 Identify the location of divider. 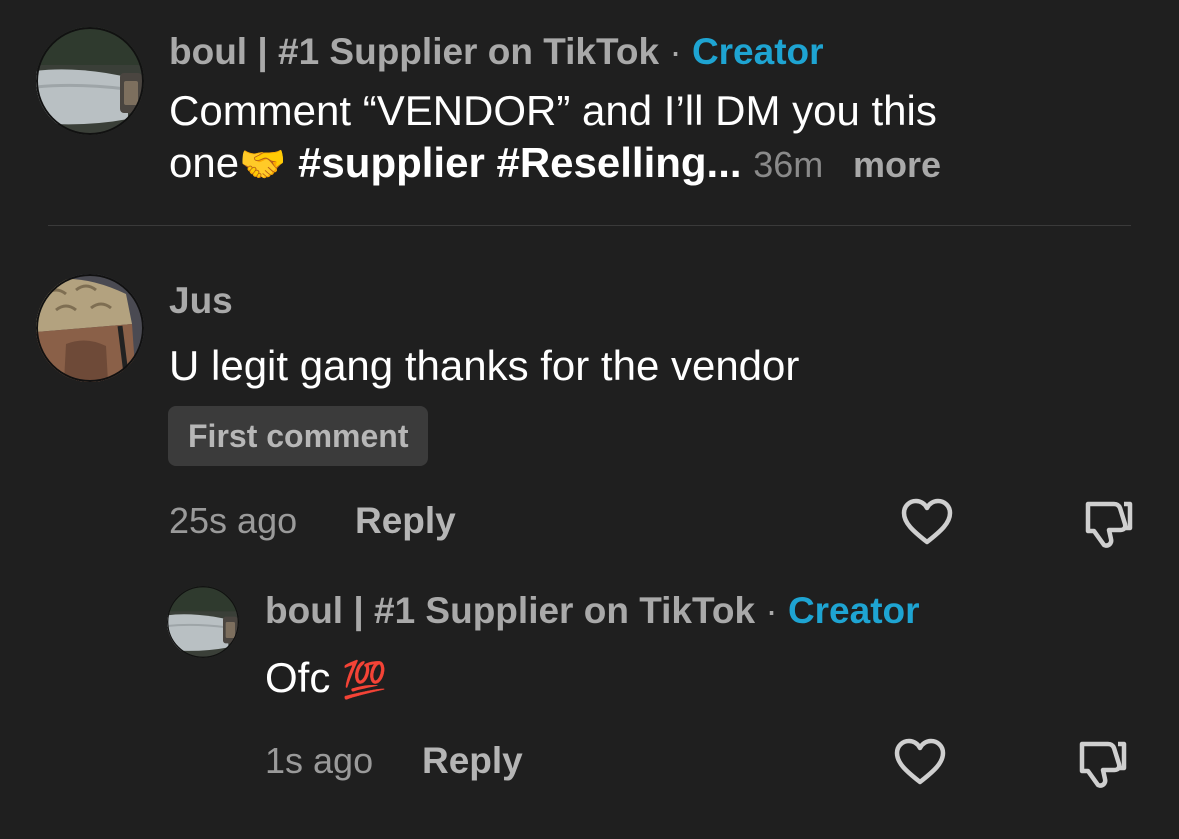
(589, 225).